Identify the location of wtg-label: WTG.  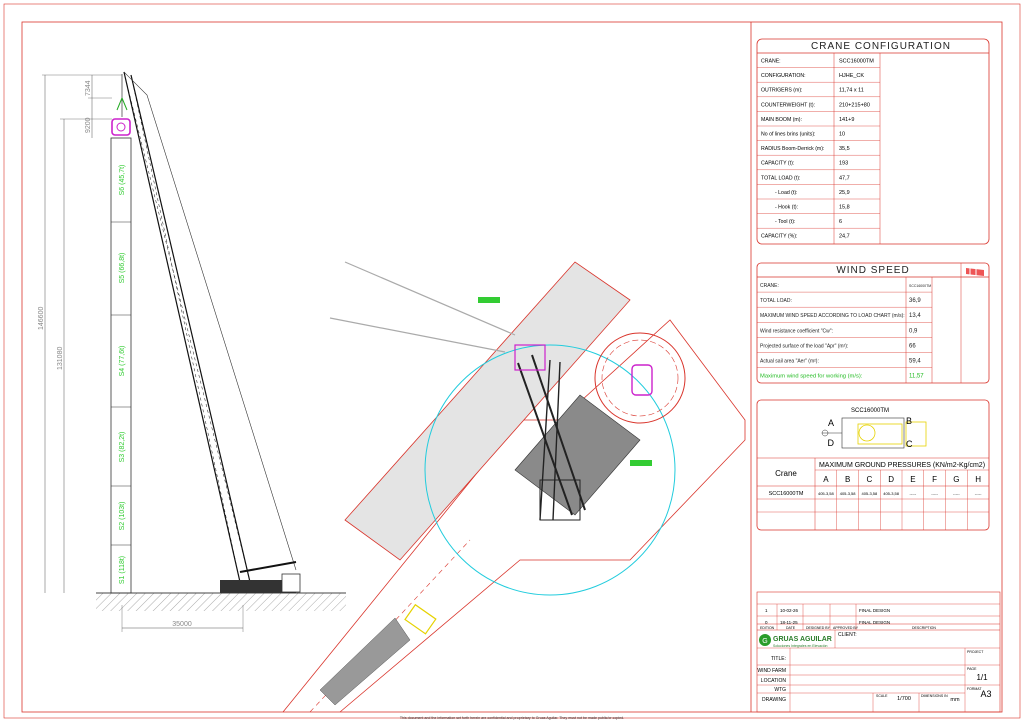
(780, 690).